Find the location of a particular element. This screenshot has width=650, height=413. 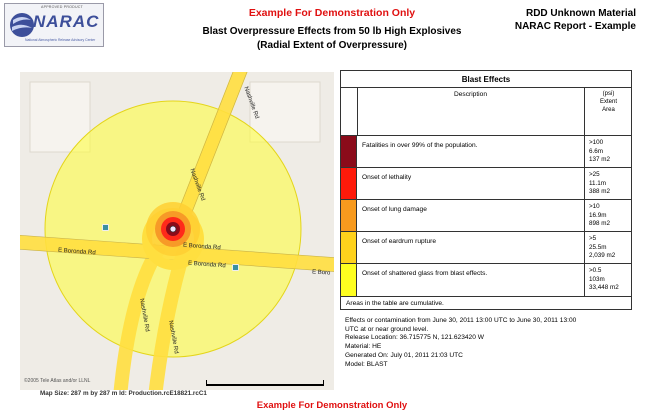

info-effects-period-cont: UTC at or near ground level. is located at coordinates (387, 329).